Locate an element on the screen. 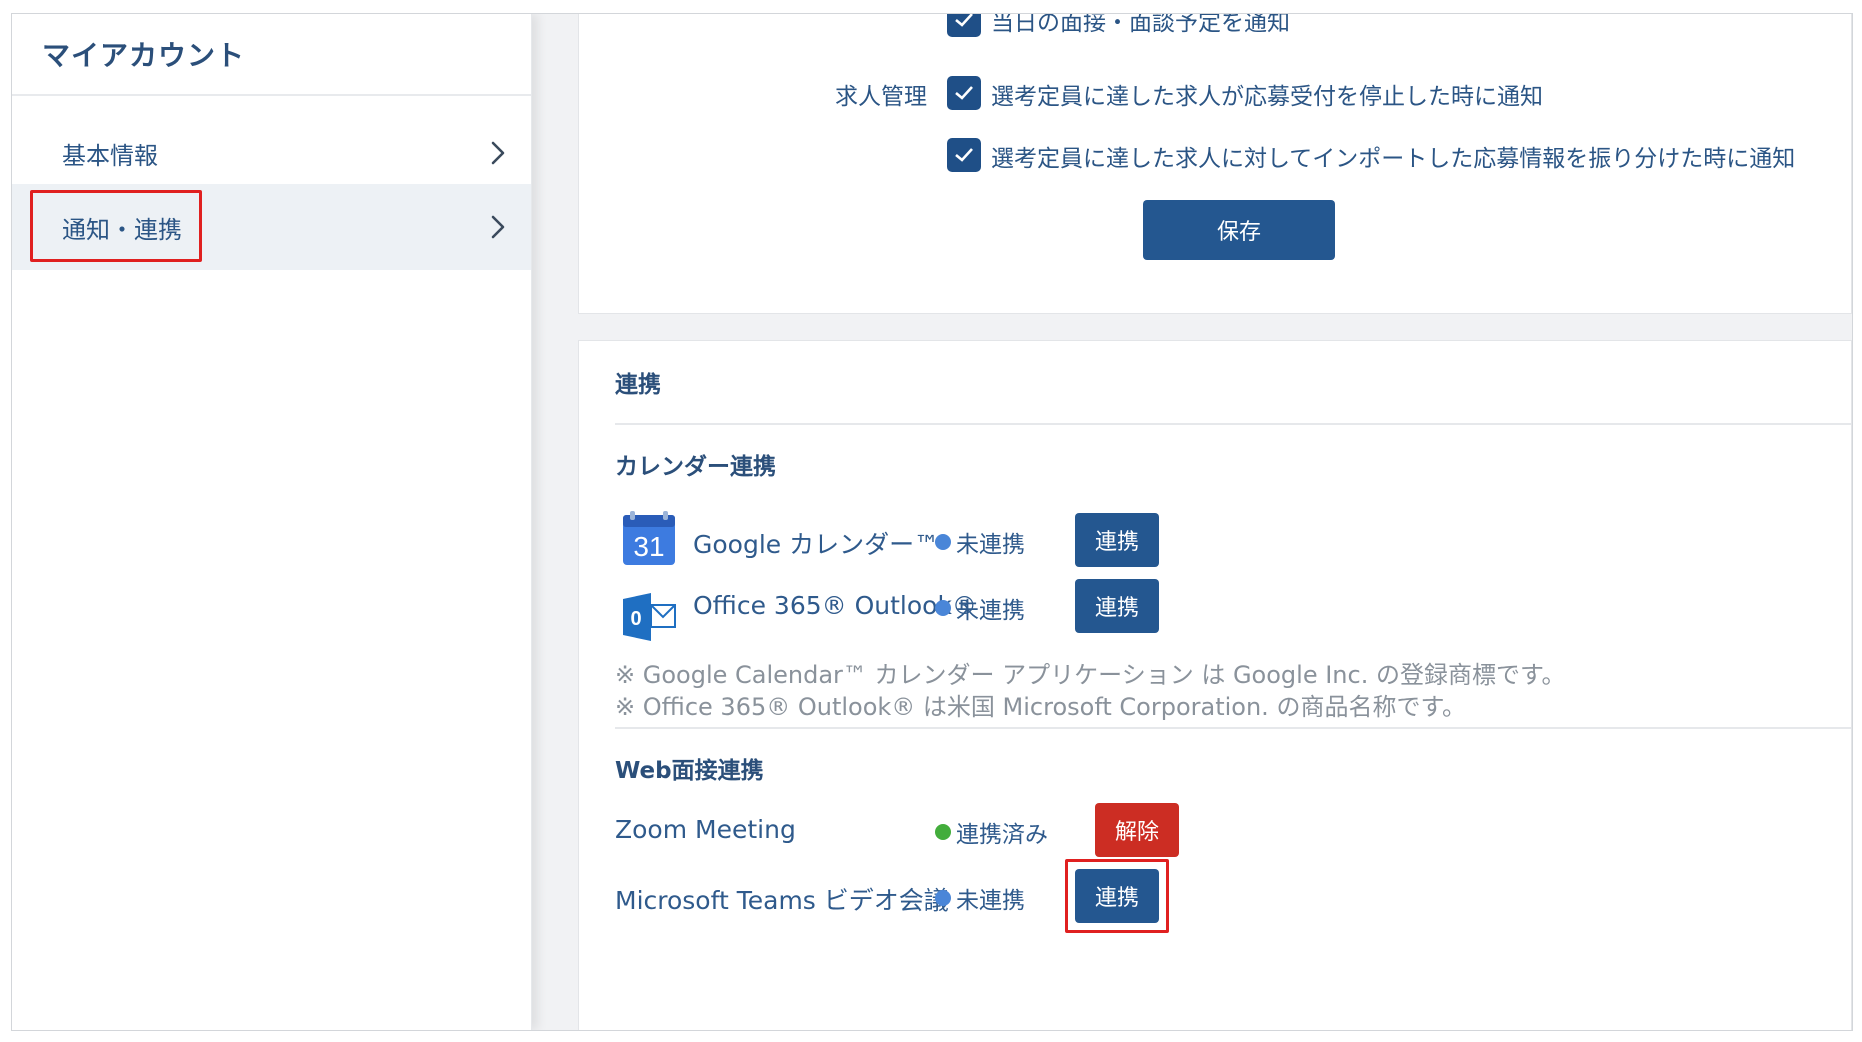 The image size is (1862, 1042). link-outlook-button: 連携 is located at coordinates (1117, 606).